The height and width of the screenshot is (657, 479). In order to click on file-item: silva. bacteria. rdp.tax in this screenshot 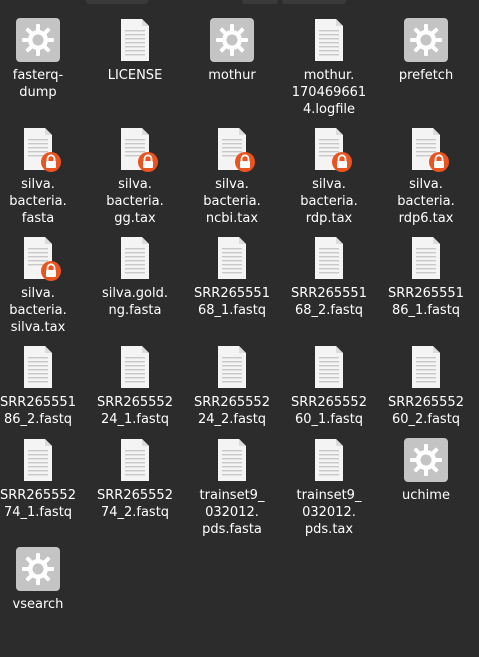, I will do `click(329, 181)`.